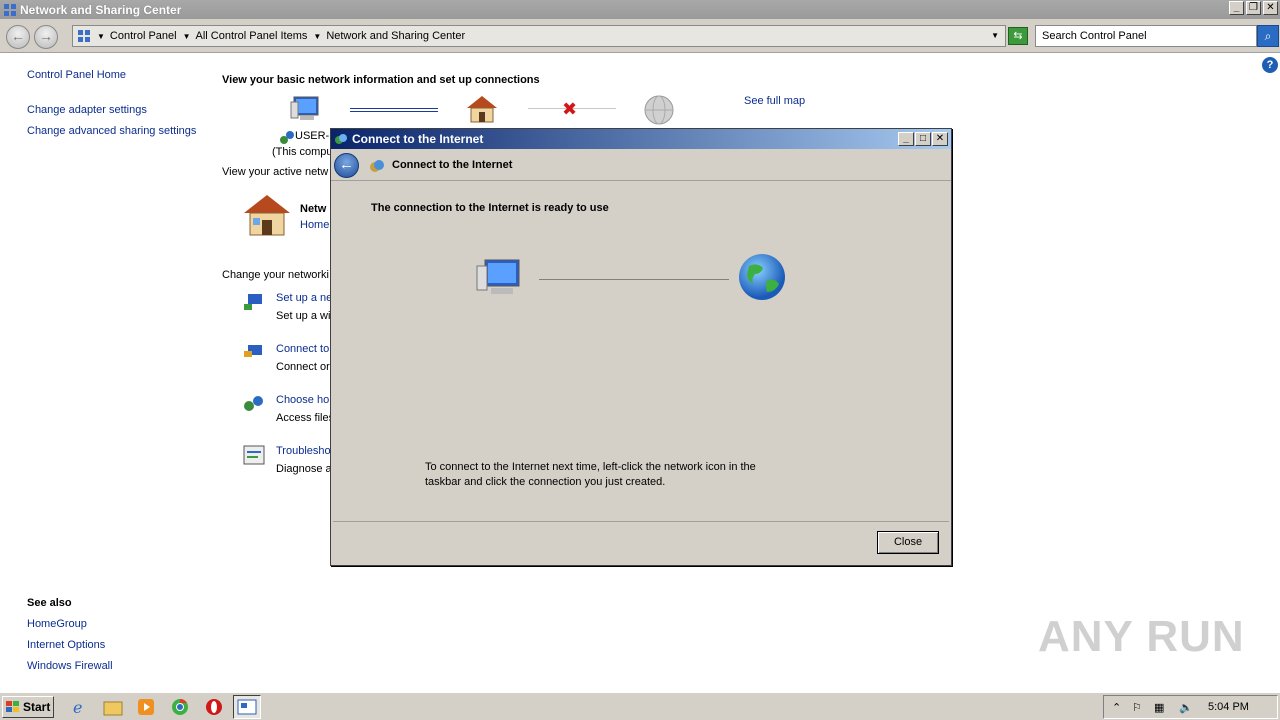 The width and height of the screenshot is (1280, 720). Describe the element at coordinates (634, 279) in the screenshot. I see `connection-line` at that location.